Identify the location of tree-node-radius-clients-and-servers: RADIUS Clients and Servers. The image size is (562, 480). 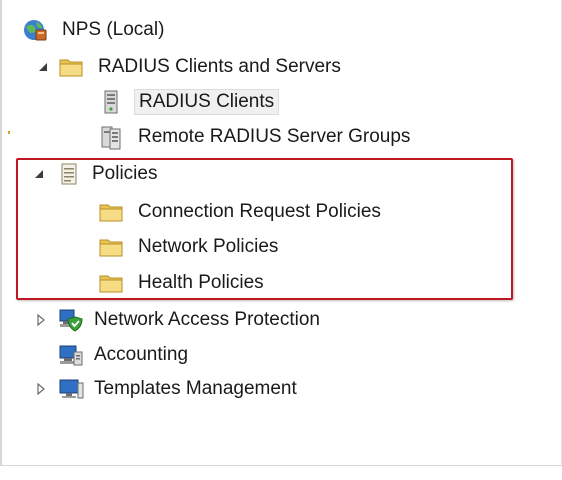
(214, 67).